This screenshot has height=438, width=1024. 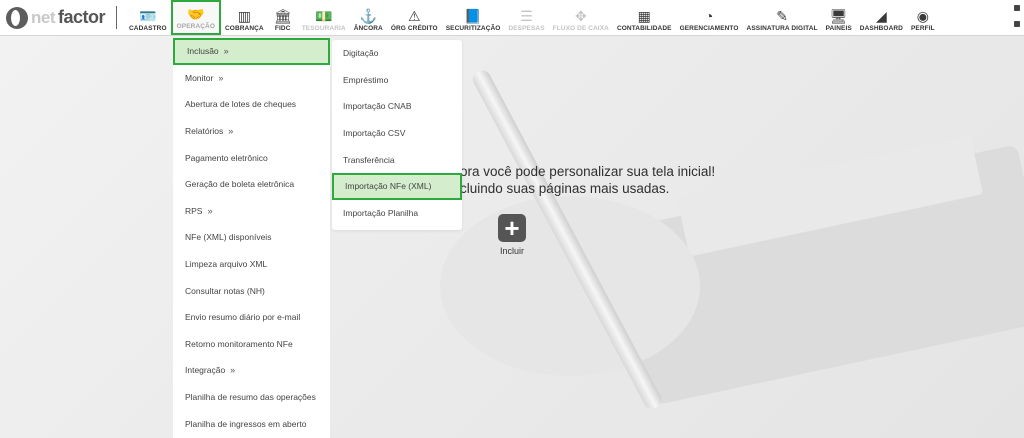 What do you see at coordinates (239, 343) in the screenshot?
I see `menu-item-label: Retorno monitoramento NFe` at bounding box center [239, 343].